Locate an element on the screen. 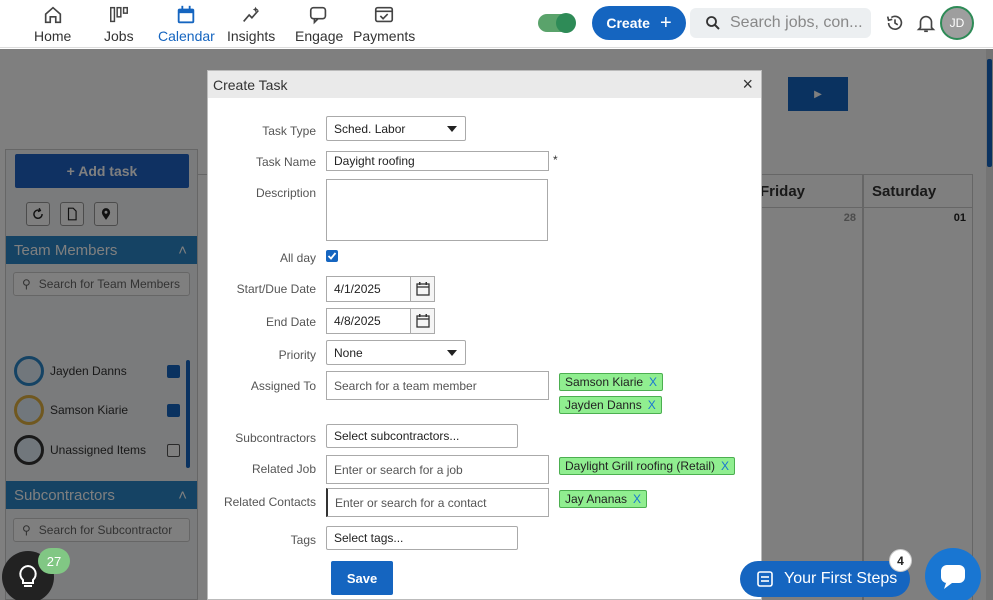  members-scrollbar is located at coordinates (188, 414).